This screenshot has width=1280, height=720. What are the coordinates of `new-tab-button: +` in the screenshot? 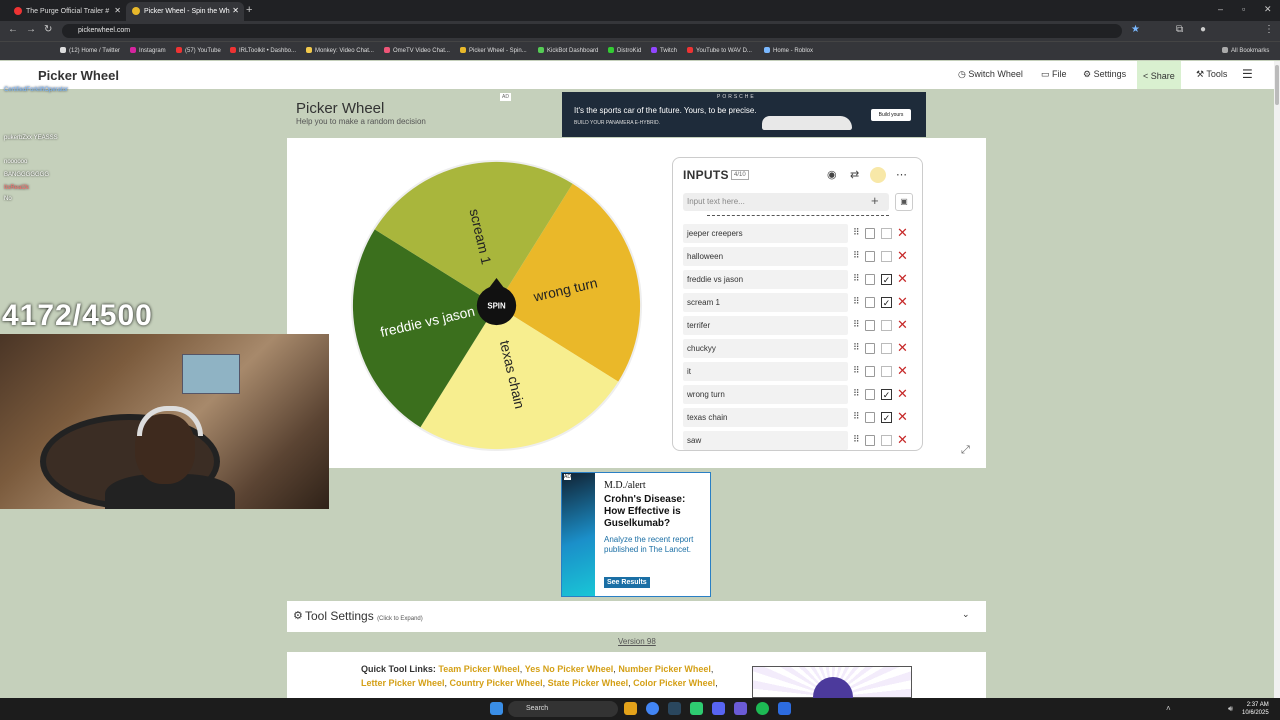 It's located at (249, 10).